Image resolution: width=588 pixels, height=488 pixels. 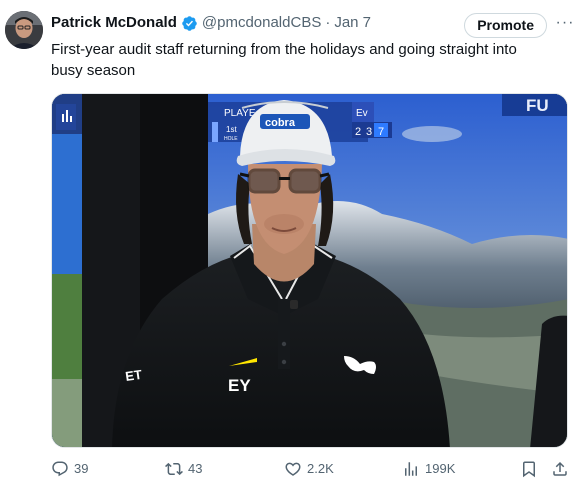 What do you see at coordinates (231, 129) in the screenshot?
I see `screen-hole-label: 1st` at bounding box center [231, 129].